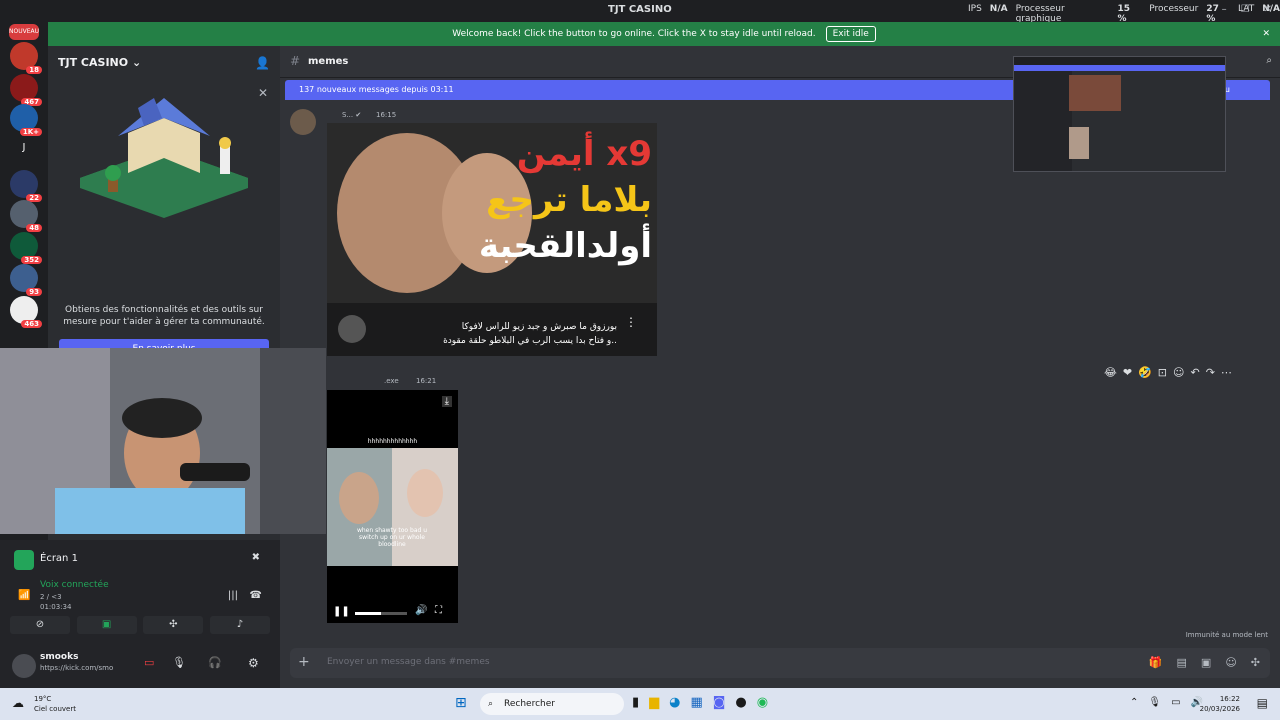 Image resolution: width=1280 pixels, height=720 pixels. I want to click on thumb-sidebar, so click(1043, 121).